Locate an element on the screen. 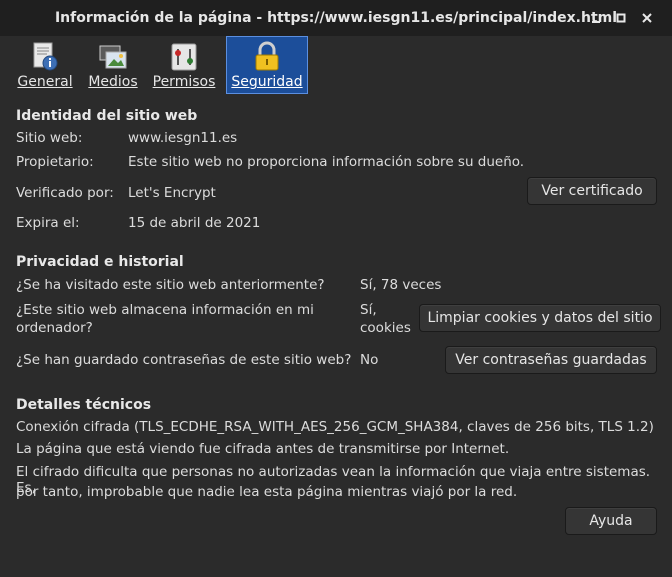 This screenshot has width=672, height=577. tab-security: Seguridad is located at coordinates (267, 65).